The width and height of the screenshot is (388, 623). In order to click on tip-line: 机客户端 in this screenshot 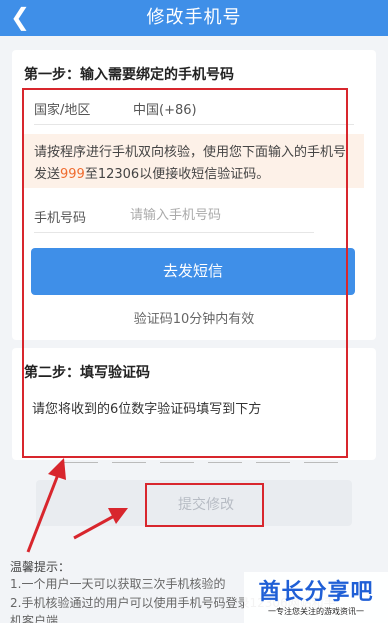, I will do `click(34, 618)`.